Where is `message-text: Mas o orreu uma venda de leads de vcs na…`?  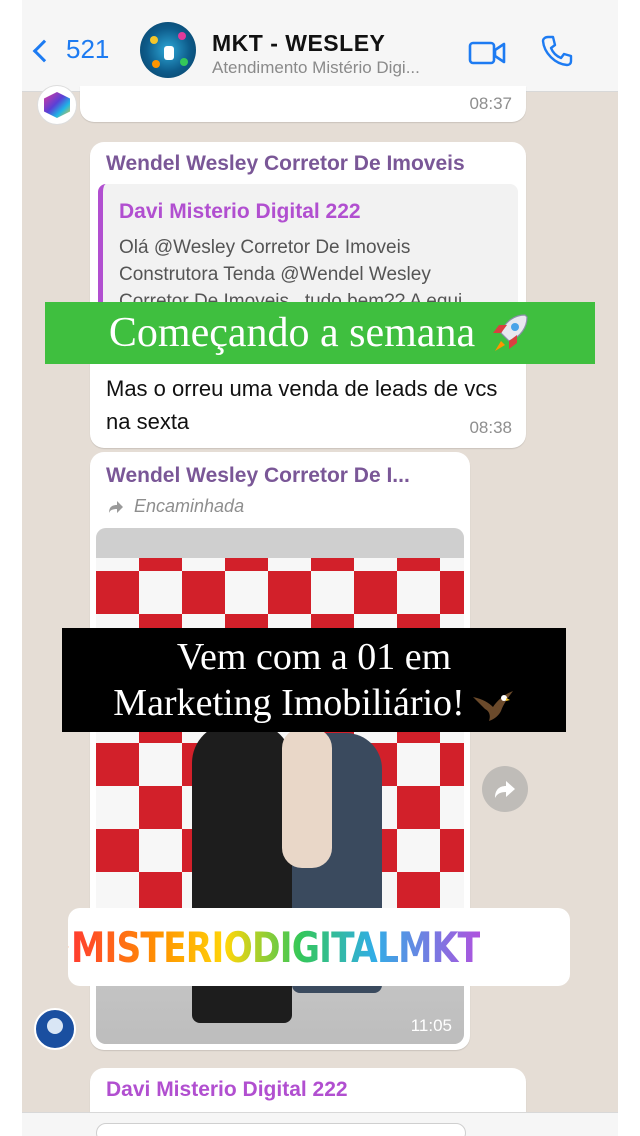
message-text: Mas o orreu uma venda de leads de vcs na… is located at coordinates (302, 405).